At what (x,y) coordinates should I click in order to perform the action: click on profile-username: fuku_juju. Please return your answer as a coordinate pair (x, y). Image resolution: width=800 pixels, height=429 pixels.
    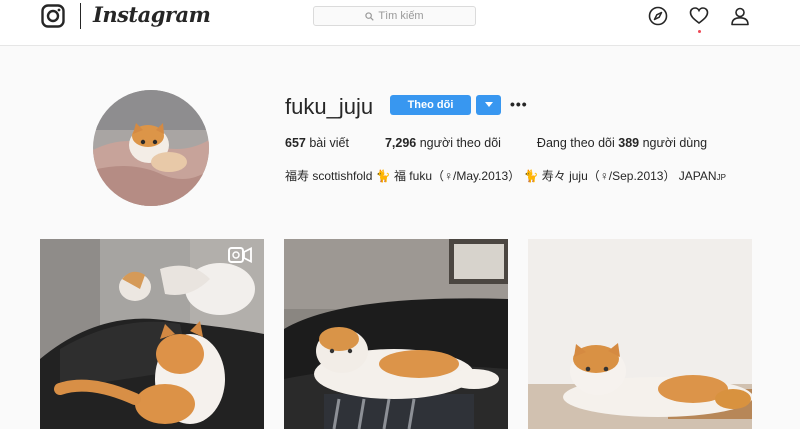
    Looking at the image, I should click on (329, 106).